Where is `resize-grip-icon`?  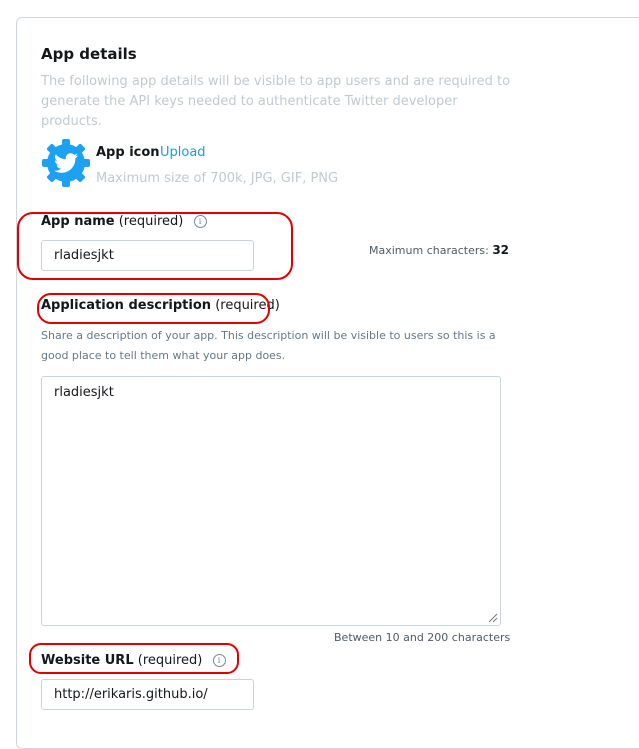 resize-grip-icon is located at coordinates (493, 618).